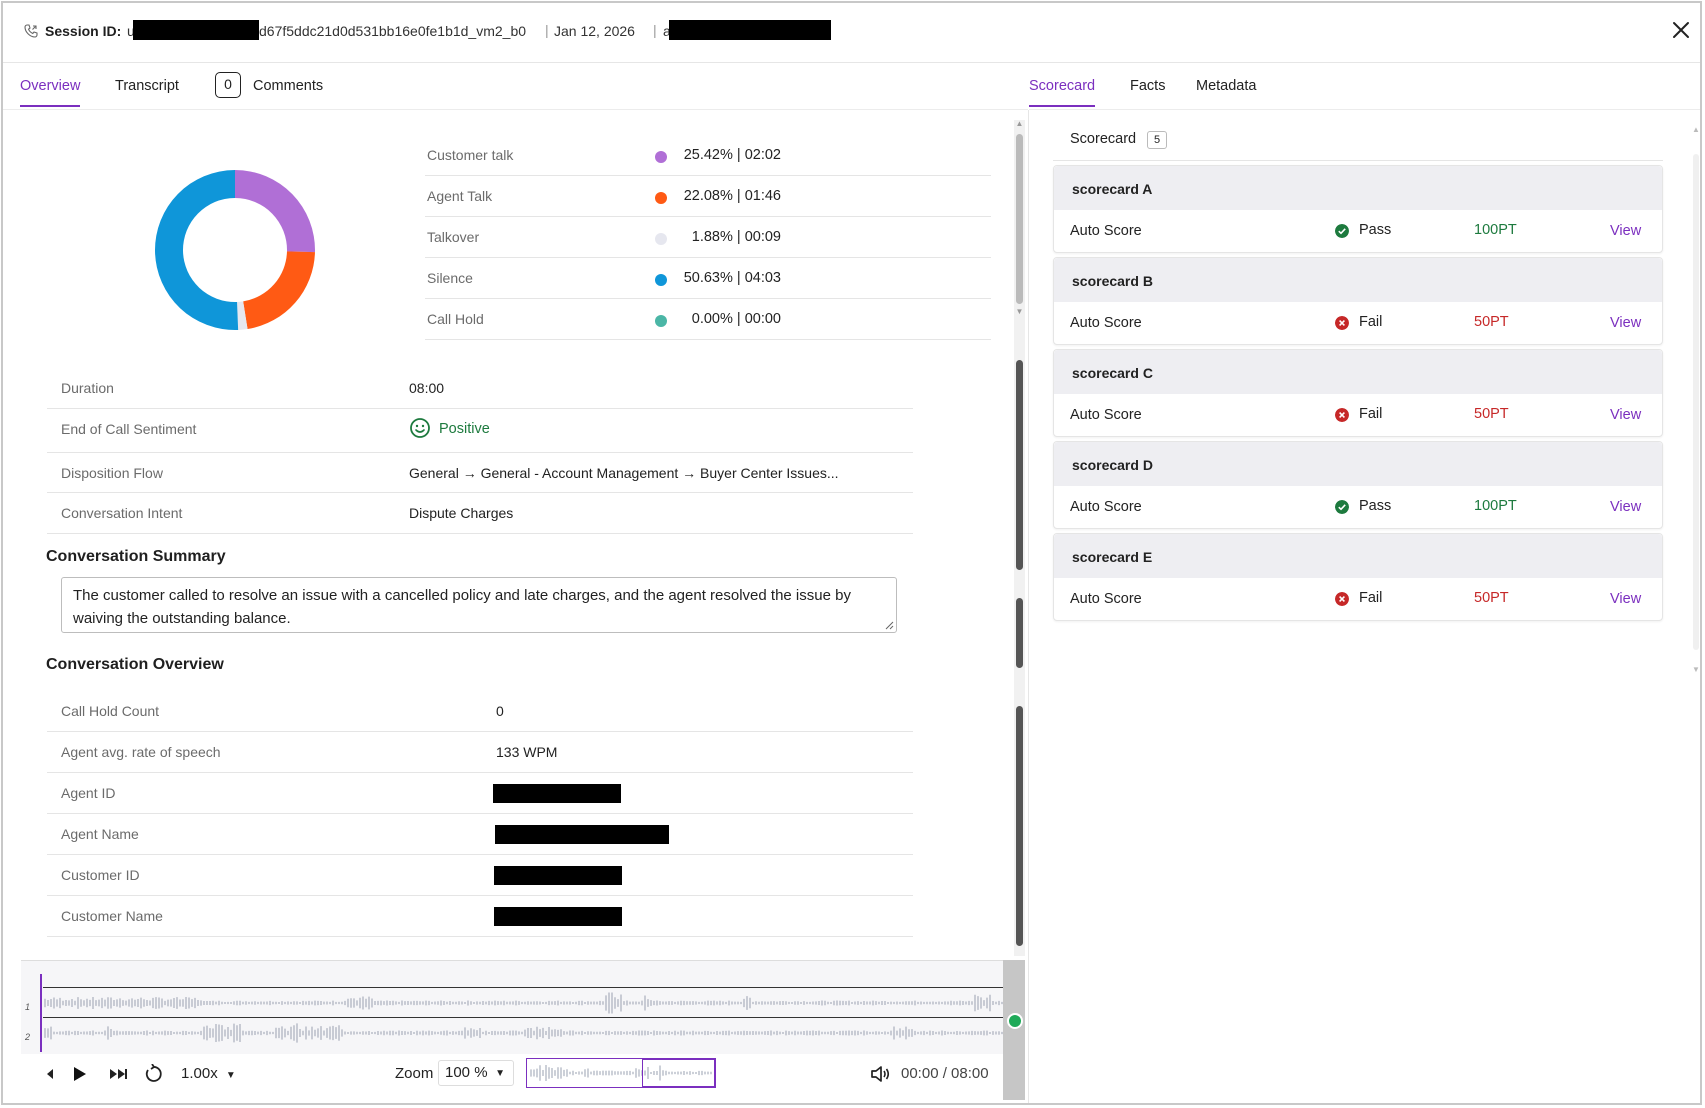 Image resolution: width=1705 pixels, height=1108 pixels. What do you see at coordinates (480, 793) in the screenshot?
I see `agent-id-row: Agent ID` at bounding box center [480, 793].